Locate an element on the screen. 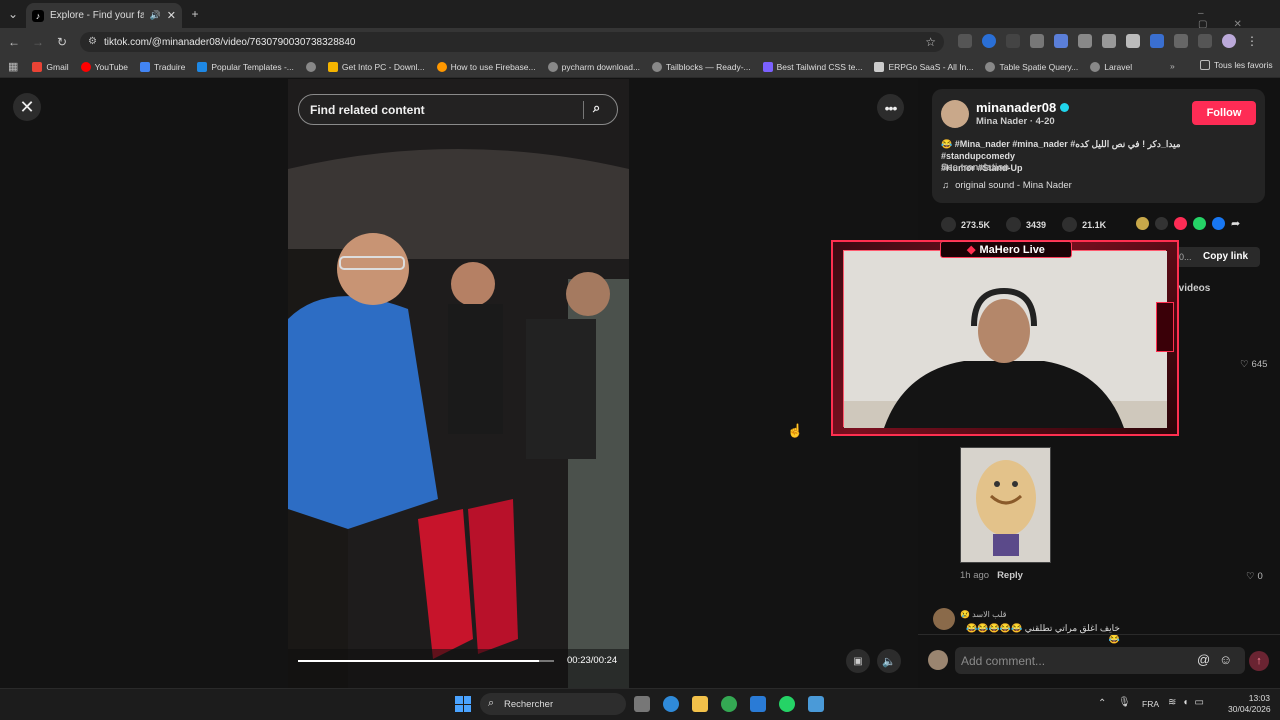 The height and width of the screenshot is (720, 1280). search-icon: ⌕ is located at coordinates (596, 108).